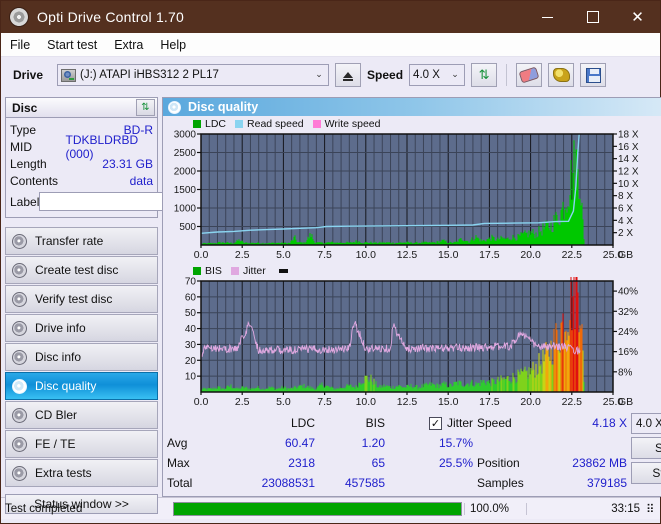  I want to click on menu-item-file: File, so click(24, 45).